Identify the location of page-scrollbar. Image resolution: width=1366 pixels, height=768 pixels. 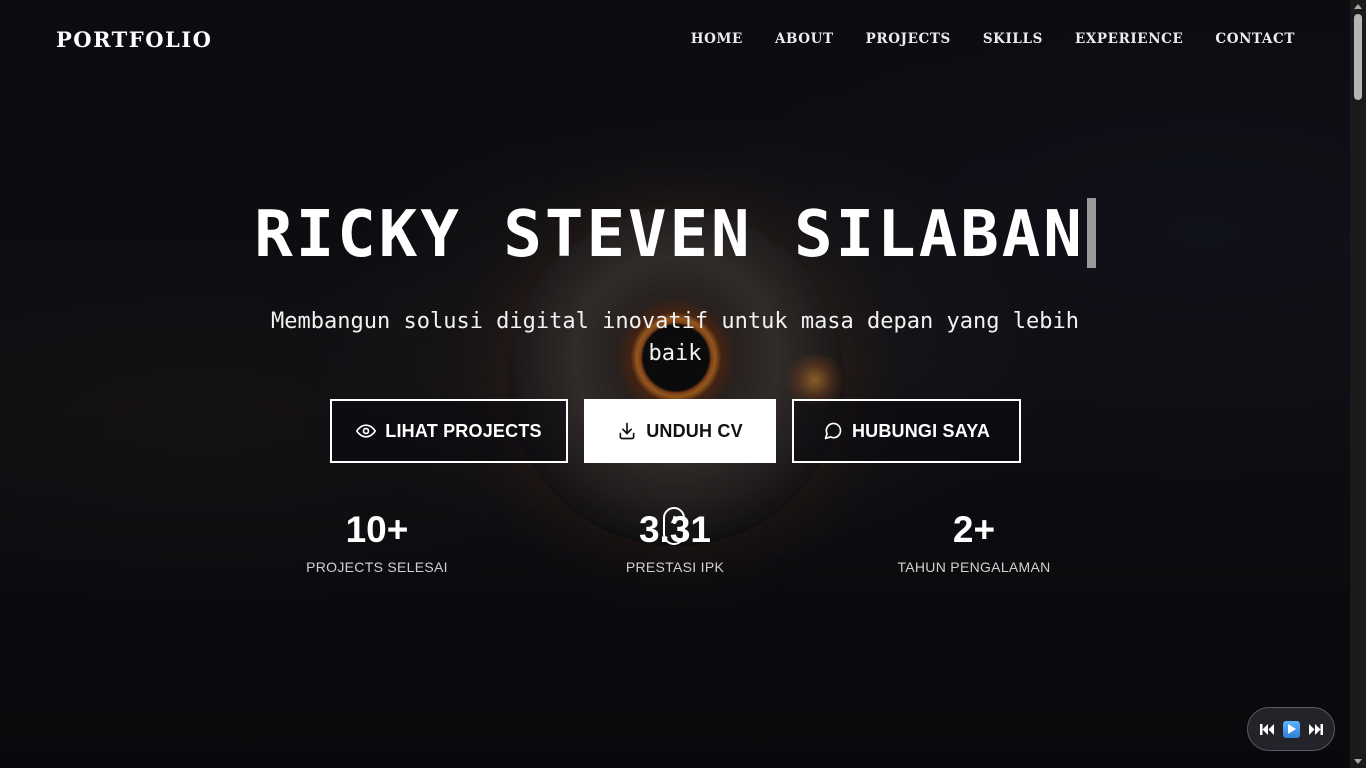
(1358, 384).